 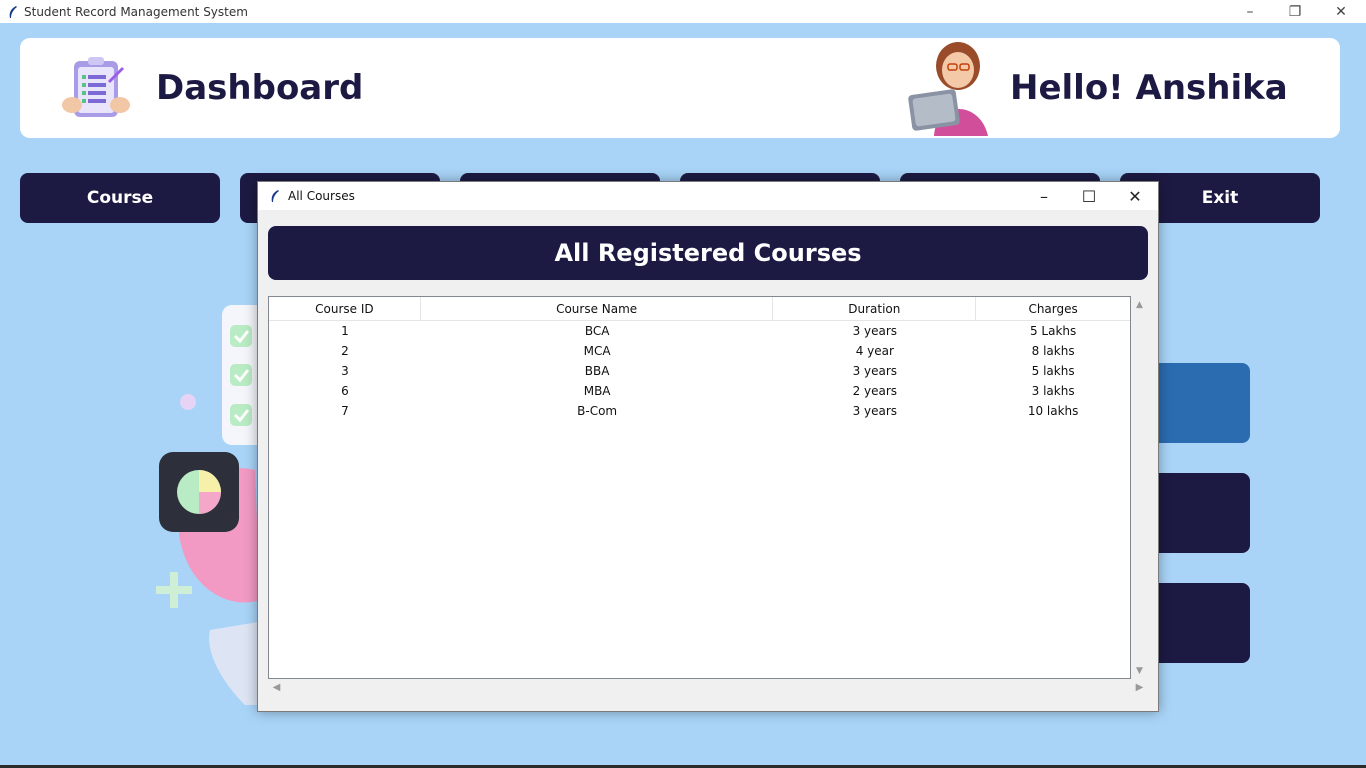 What do you see at coordinates (680, 88) in the screenshot?
I see `header-card: Dashboard Hello! Anshika` at bounding box center [680, 88].